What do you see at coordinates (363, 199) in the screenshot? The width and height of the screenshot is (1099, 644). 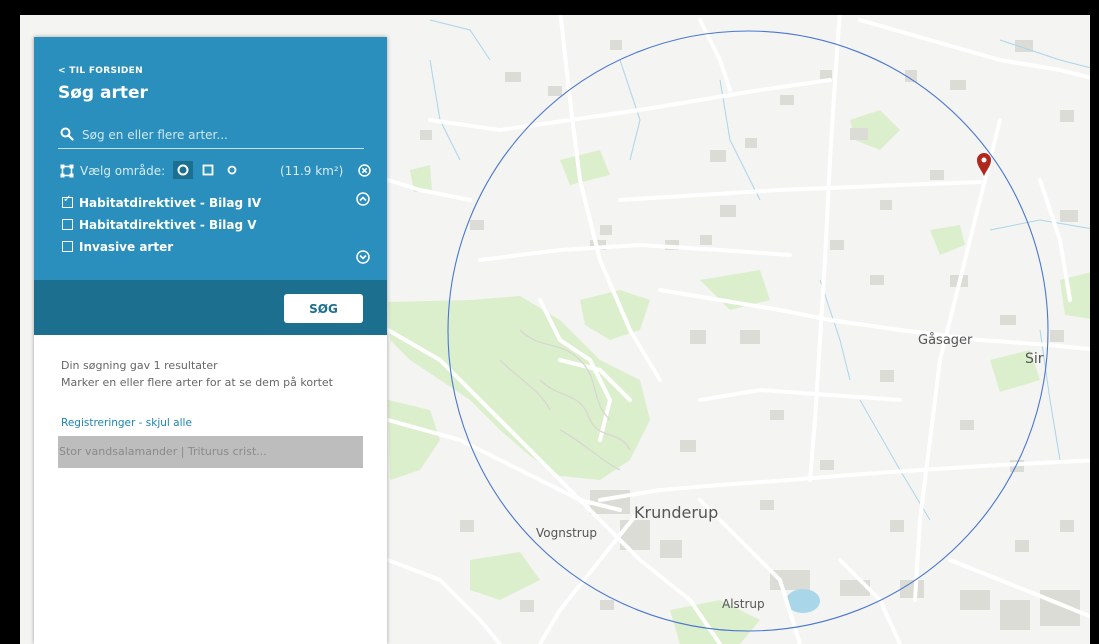 I see `scroll-up-icon` at bounding box center [363, 199].